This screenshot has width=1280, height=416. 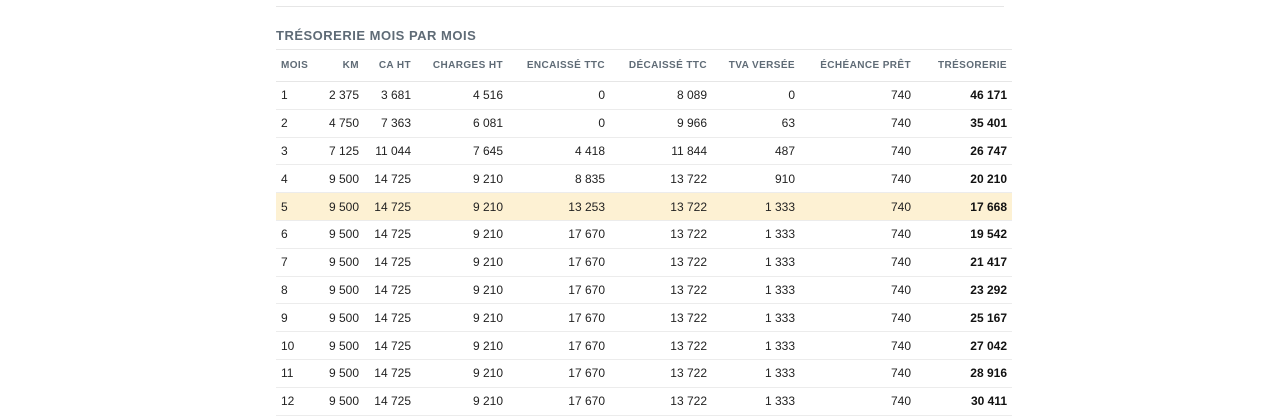 What do you see at coordinates (644, 151) in the screenshot?
I see `table-row: 37 125 11 044 7 645 4 418 11 844 487 740 26 747` at bounding box center [644, 151].